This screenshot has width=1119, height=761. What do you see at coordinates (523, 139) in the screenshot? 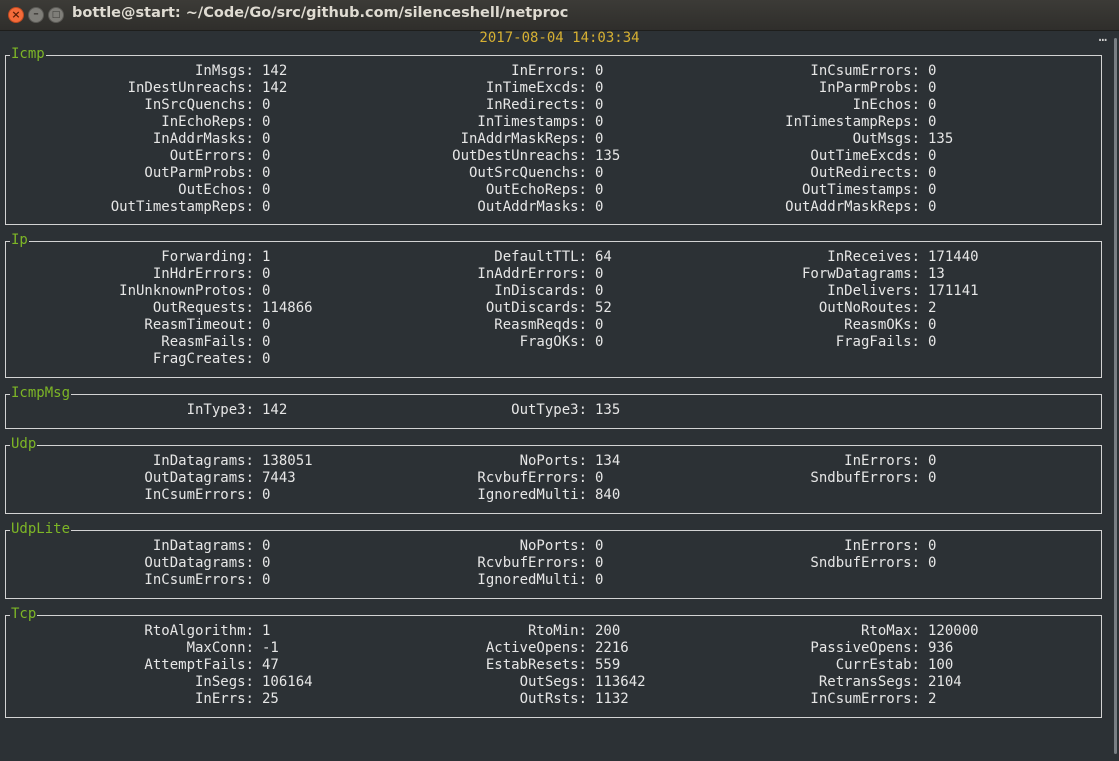
I see `stat-label: InAddrMaskReps:` at bounding box center [523, 139].